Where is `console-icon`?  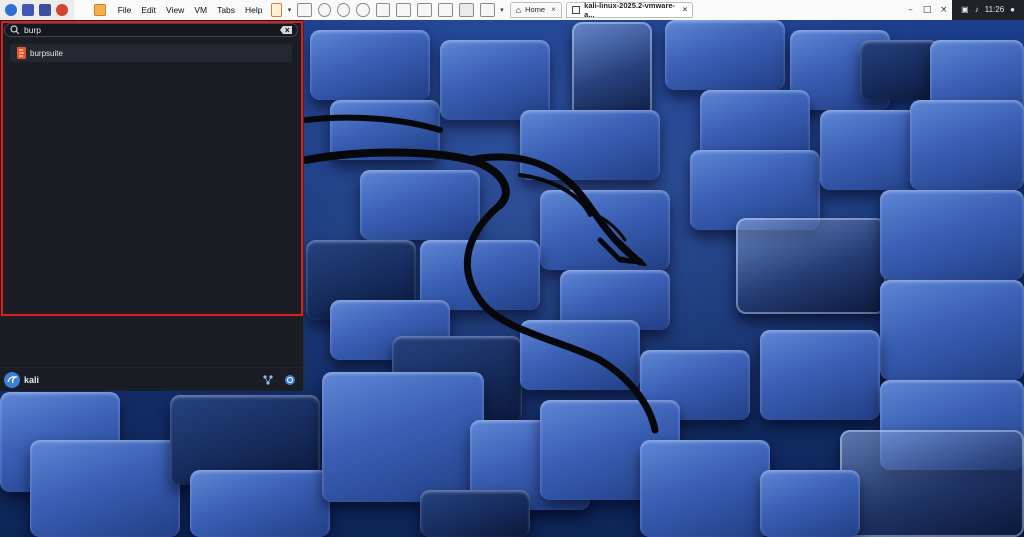
console-icon is located at coordinates (467, 9).